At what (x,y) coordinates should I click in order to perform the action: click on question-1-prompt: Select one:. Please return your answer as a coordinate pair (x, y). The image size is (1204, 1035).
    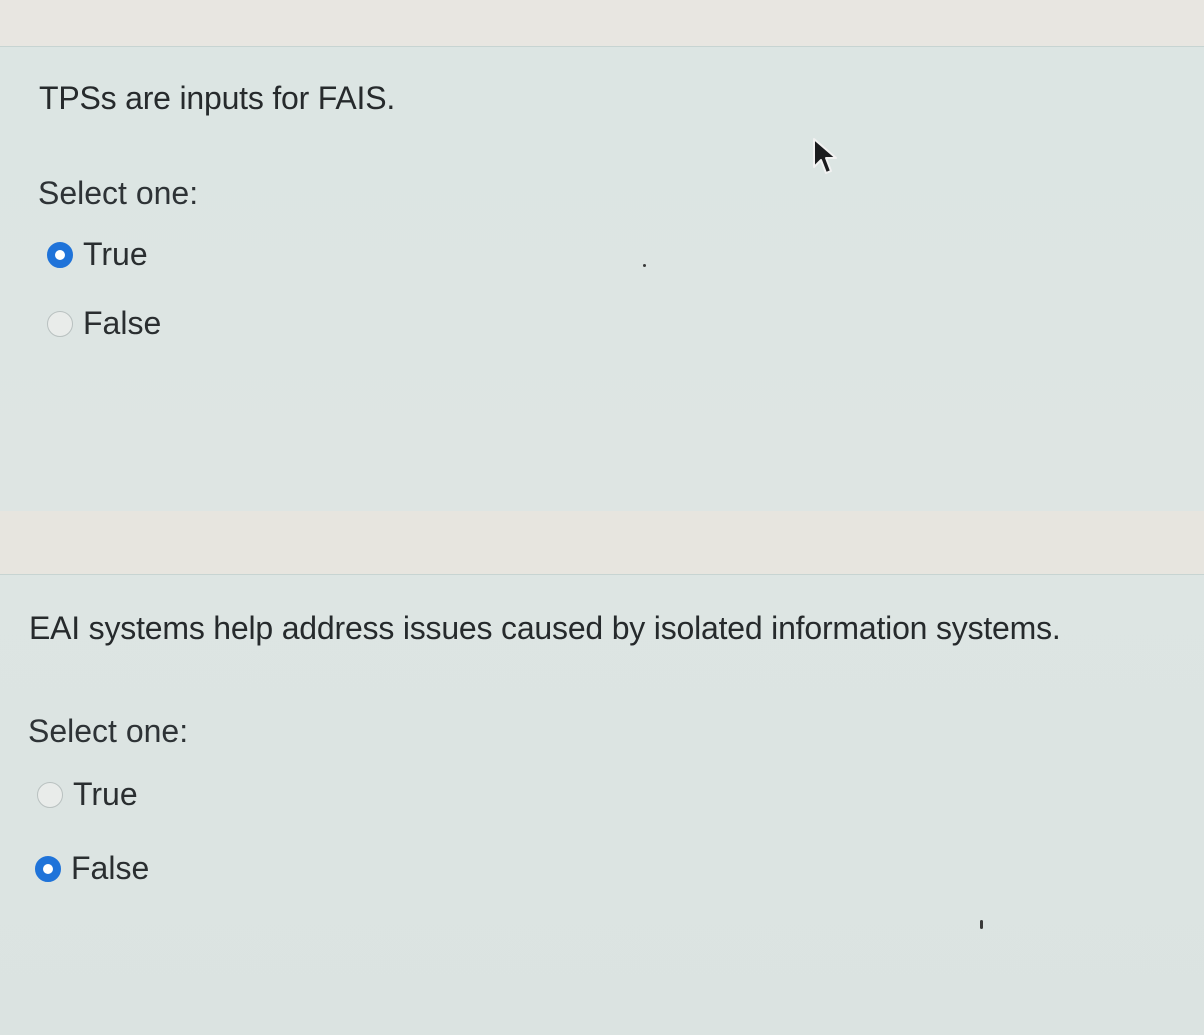
    Looking at the image, I should click on (118, 193).